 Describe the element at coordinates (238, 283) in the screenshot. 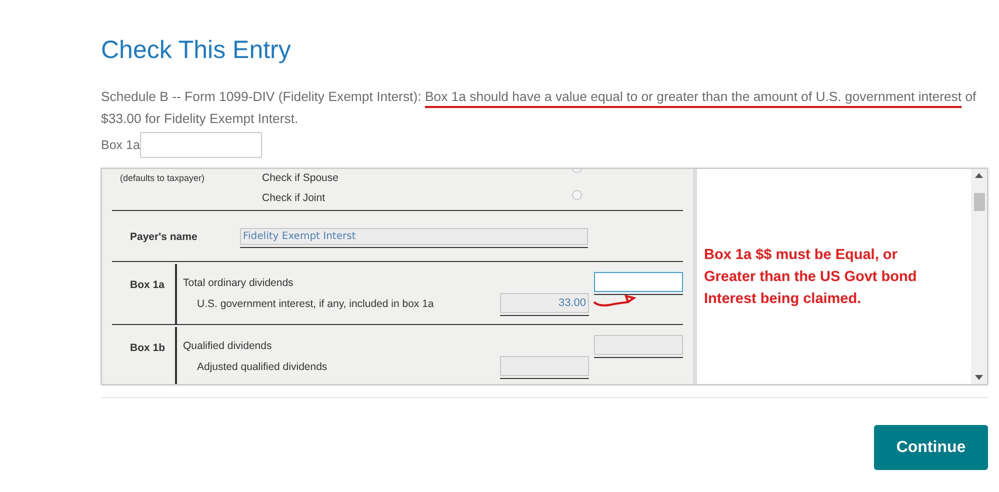

I see `line-label: Total ordinary dividends` at that location.